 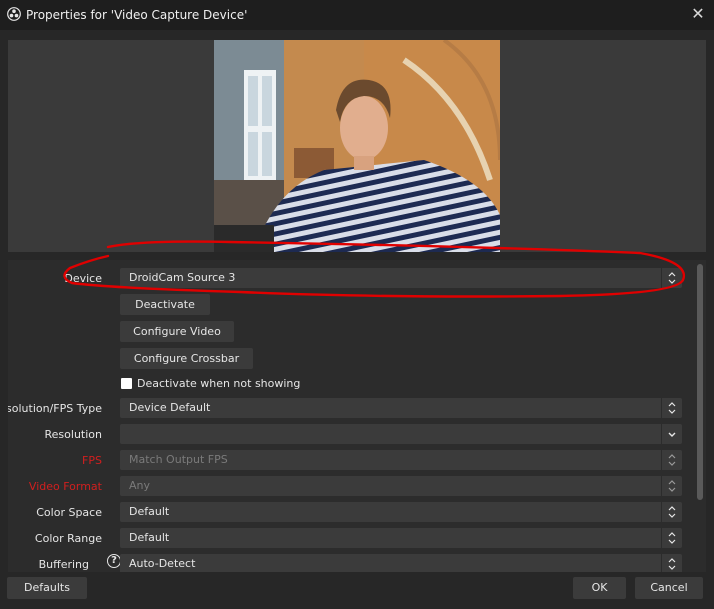 I want to click on window-title: Properties for 'Video Capture Device', so click(x=137, y=15).